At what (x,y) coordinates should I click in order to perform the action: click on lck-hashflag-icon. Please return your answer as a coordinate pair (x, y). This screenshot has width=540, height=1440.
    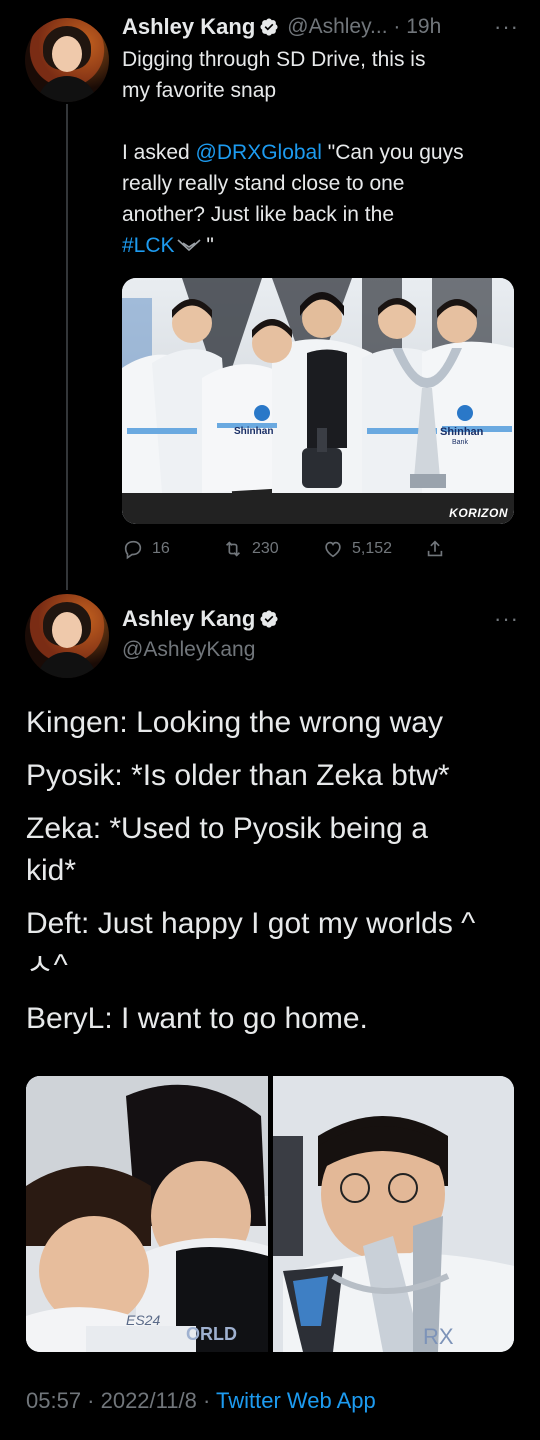
    Looking at the image, I should click on (188, 245).